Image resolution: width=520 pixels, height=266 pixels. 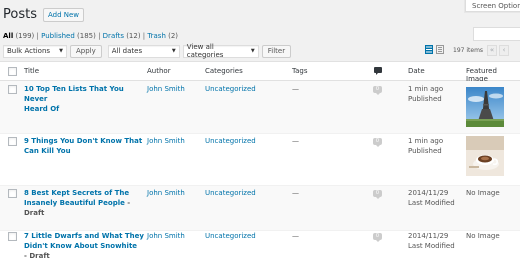 What do you see at coordinates (468, 50) in the screenshot?
I see `items-count: 197 items` at bounding box center [468, 50].